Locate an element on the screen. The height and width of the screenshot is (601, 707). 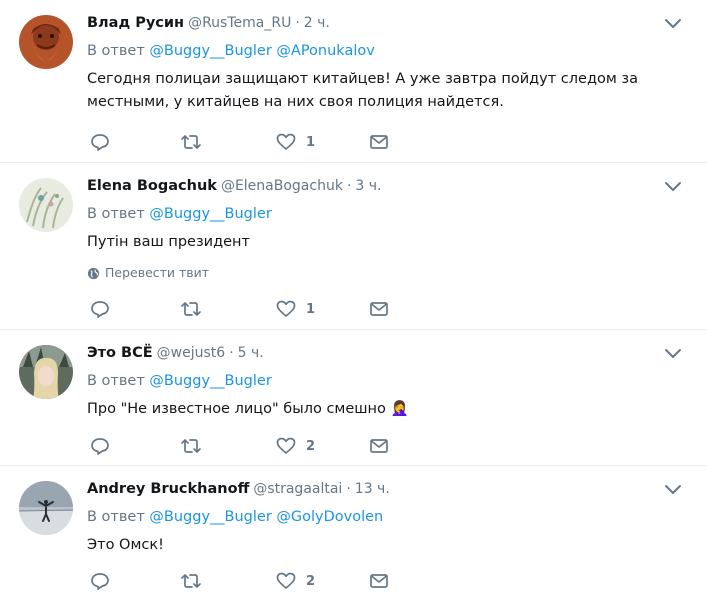
reply-context: В ответ @Buggy__Bugler @GolyDovolen is located at coordinates (382, 517).